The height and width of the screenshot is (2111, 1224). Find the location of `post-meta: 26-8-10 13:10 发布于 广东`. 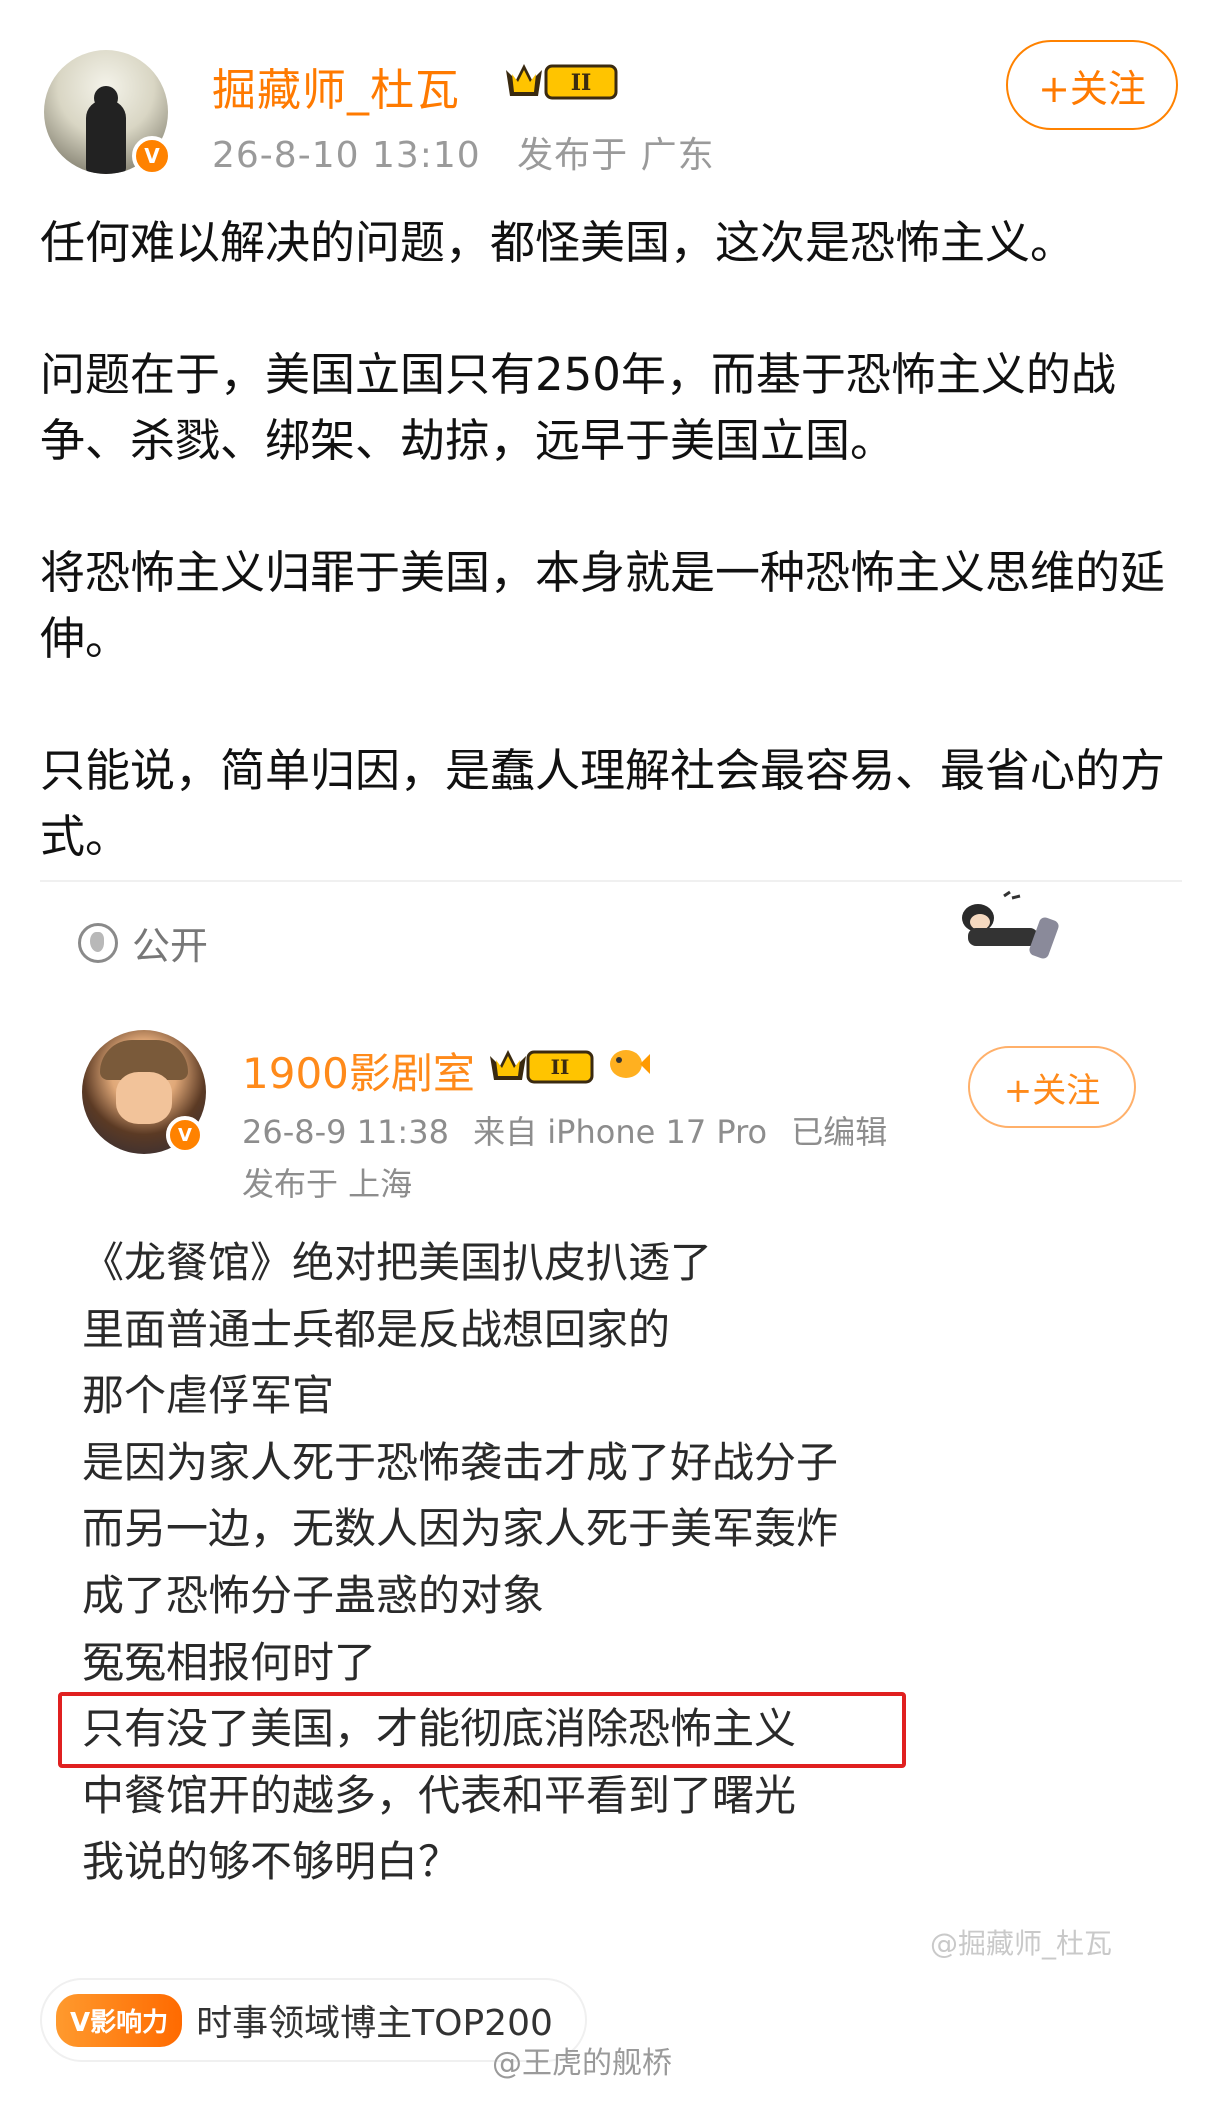

post-meta: 26-8-10 13:10 发布于 广东 is located at coordinates (463, 152).